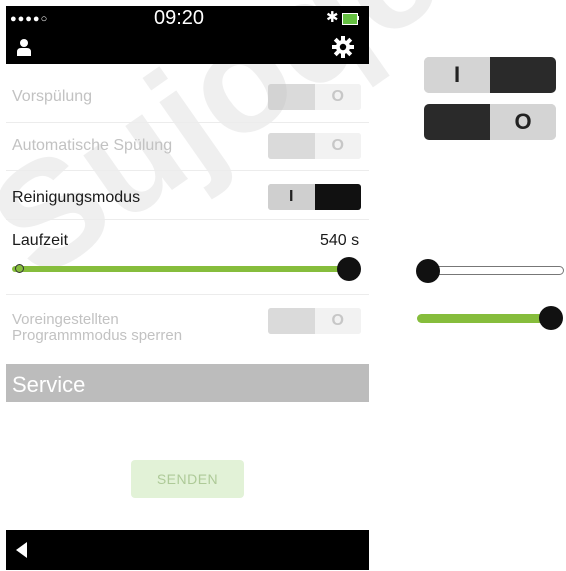  Describe the element at coordinates (49, 384) in the screenshot. I see `service-title: Service` at that location.